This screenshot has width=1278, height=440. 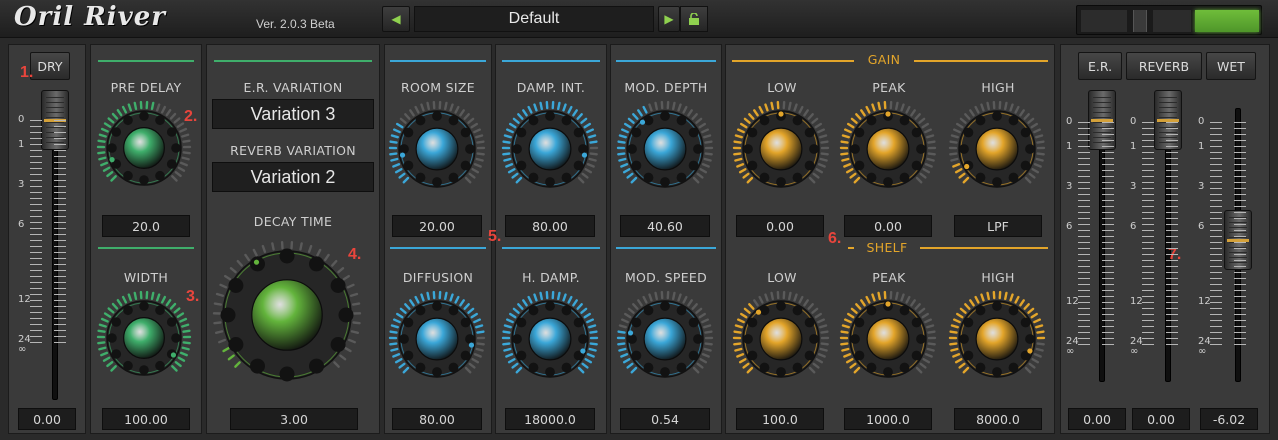 I want to click on room-size-label: ROOM SIZE, so click(x=438, y=87).